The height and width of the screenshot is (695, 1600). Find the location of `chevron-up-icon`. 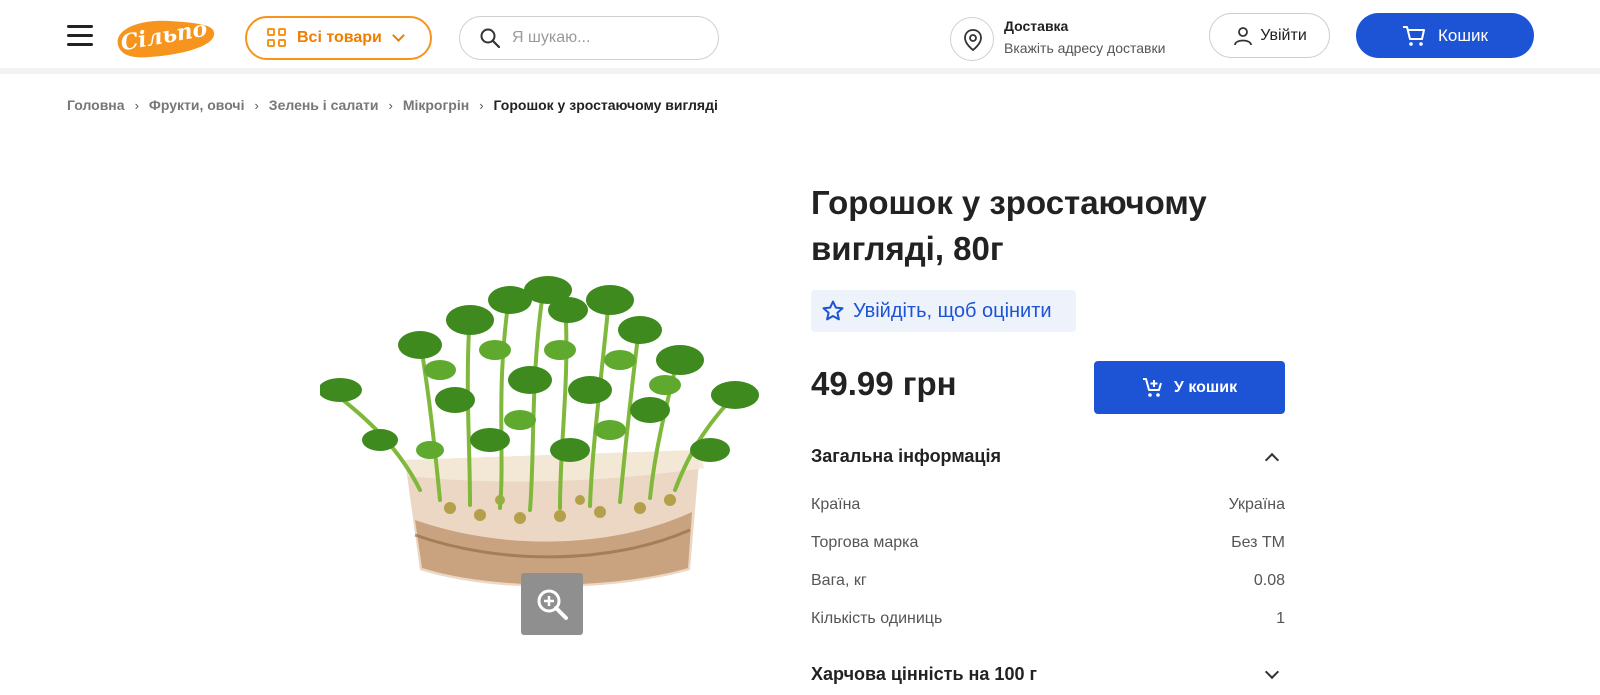

chevron-up-icon is located at coordinates (1272, 459).